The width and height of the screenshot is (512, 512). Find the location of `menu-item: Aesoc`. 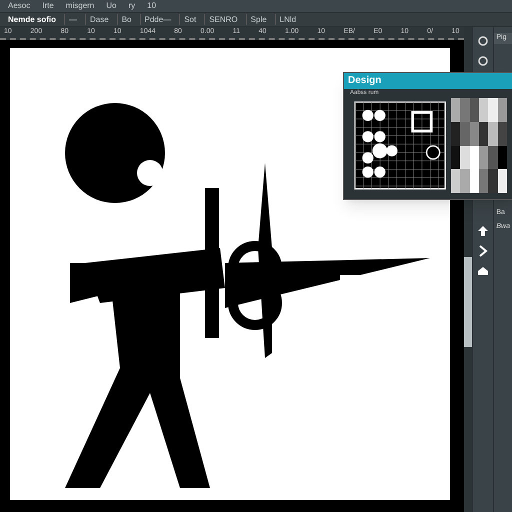

menu-item: Aesoc is located at coordinates (19, 6).